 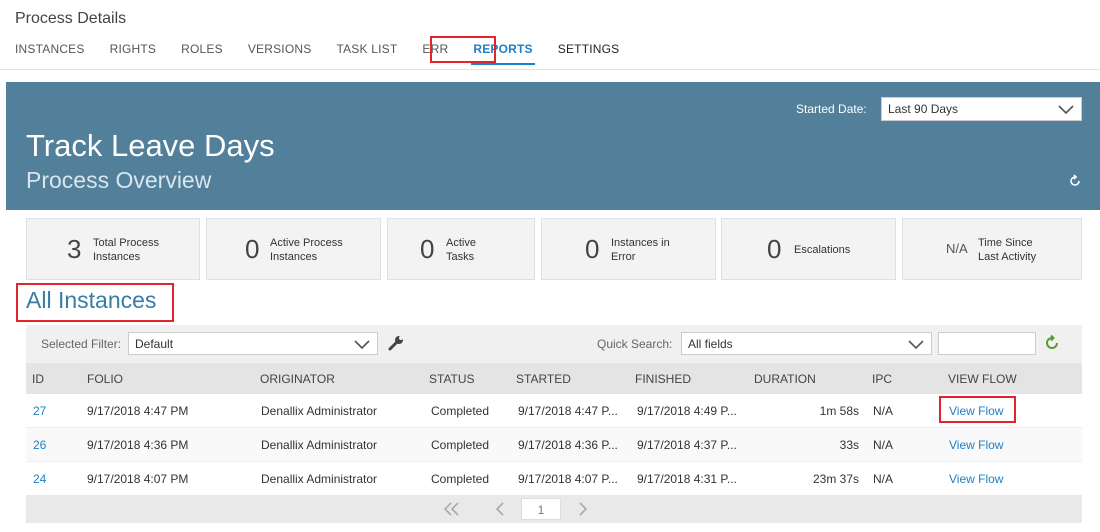 What do you see at coordinates (640, 250) in the screenshot?
I see `stat-label: Instances in Error` at bounding box center [640, 250].